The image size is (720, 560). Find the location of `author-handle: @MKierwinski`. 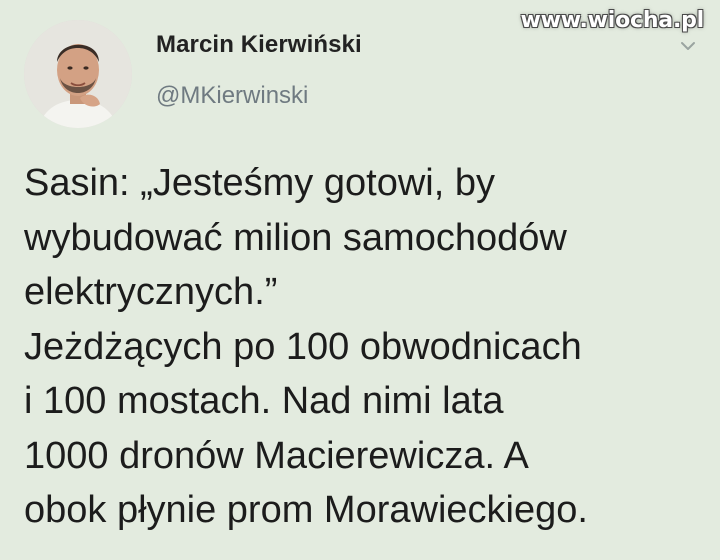

author-handle: @MKierwinski is located at coordinates (232, 96).